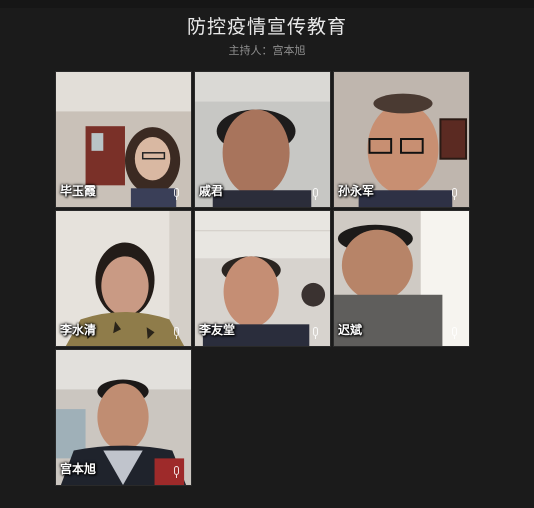 The width and height of the screenshot is (534, 508). What do you see at coordinates (123, 139) in the screenshot?
I see `video-tile: 毕玉霞` at bounding box center [123, 139].